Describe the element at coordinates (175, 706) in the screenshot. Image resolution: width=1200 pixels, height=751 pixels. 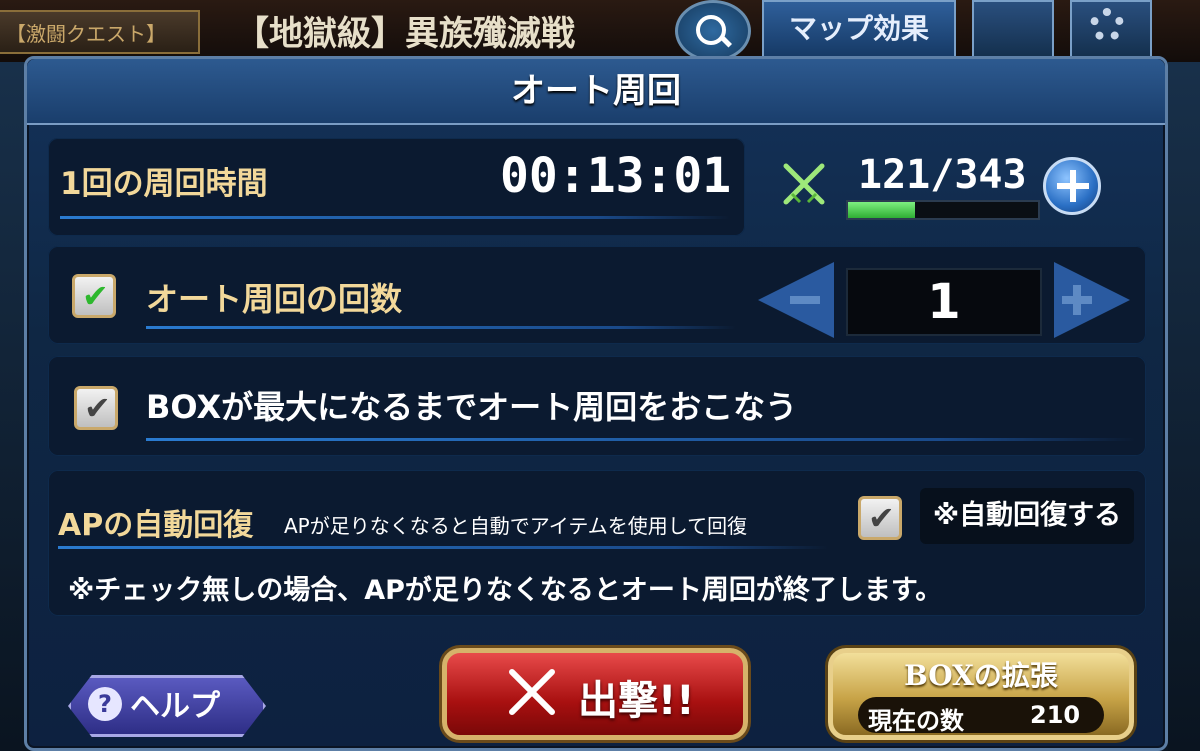
I see `help-button-label: ヘルプ` at that location.